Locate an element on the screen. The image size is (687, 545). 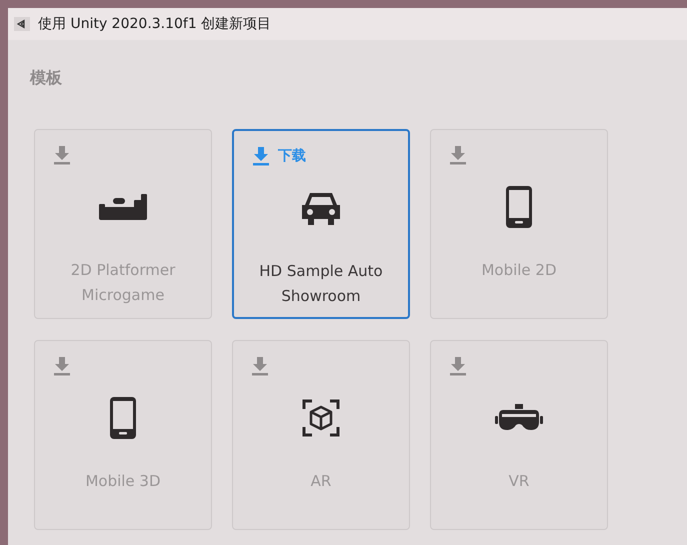
template-card: Mobile 2D is located at coordinates (519, 224).